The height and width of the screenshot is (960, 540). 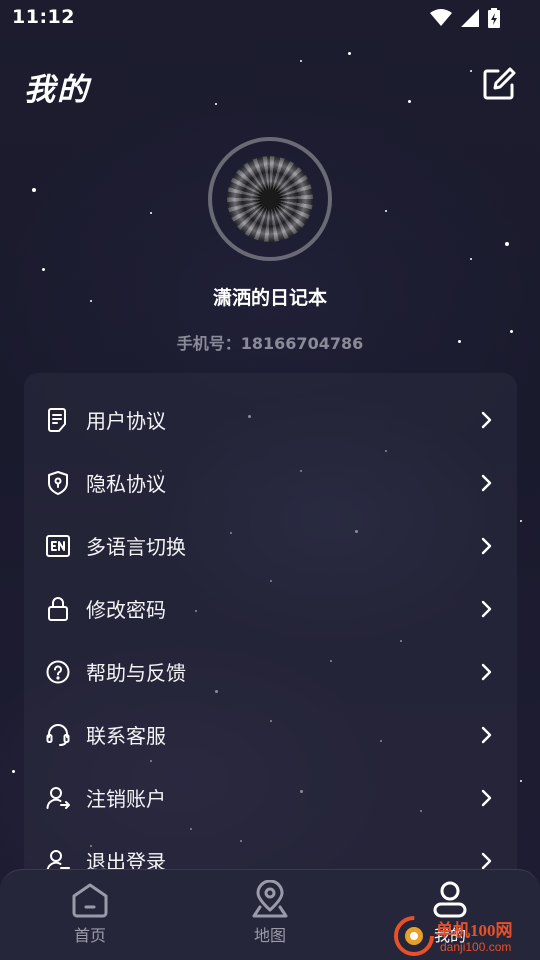 I want to click on menu-item-contact-service: 联系客服, so click(x=270, y=734).